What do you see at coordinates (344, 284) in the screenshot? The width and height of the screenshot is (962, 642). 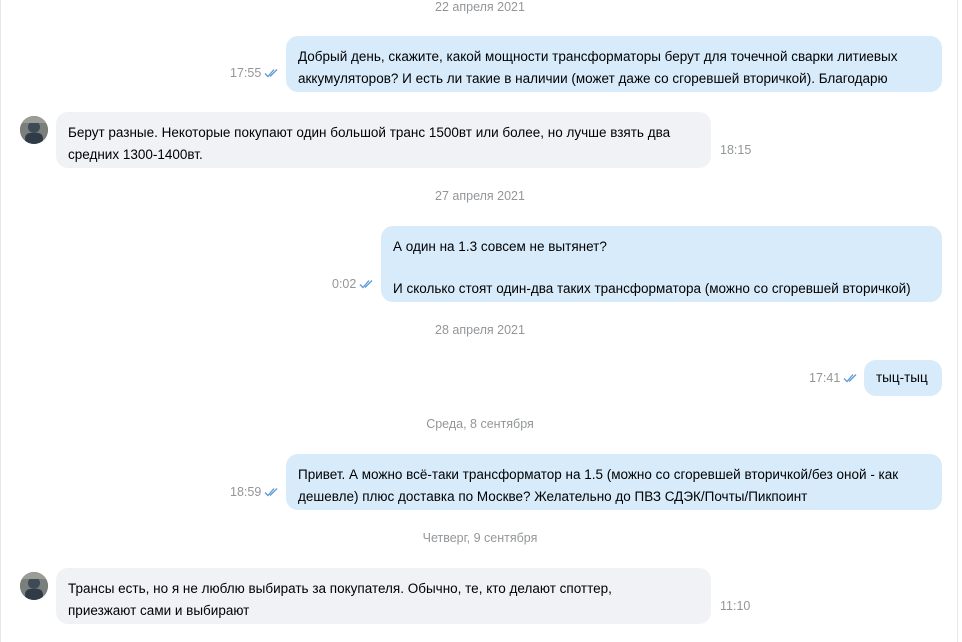 I see `message-time: 0:02` at bounding box center [344, 284].